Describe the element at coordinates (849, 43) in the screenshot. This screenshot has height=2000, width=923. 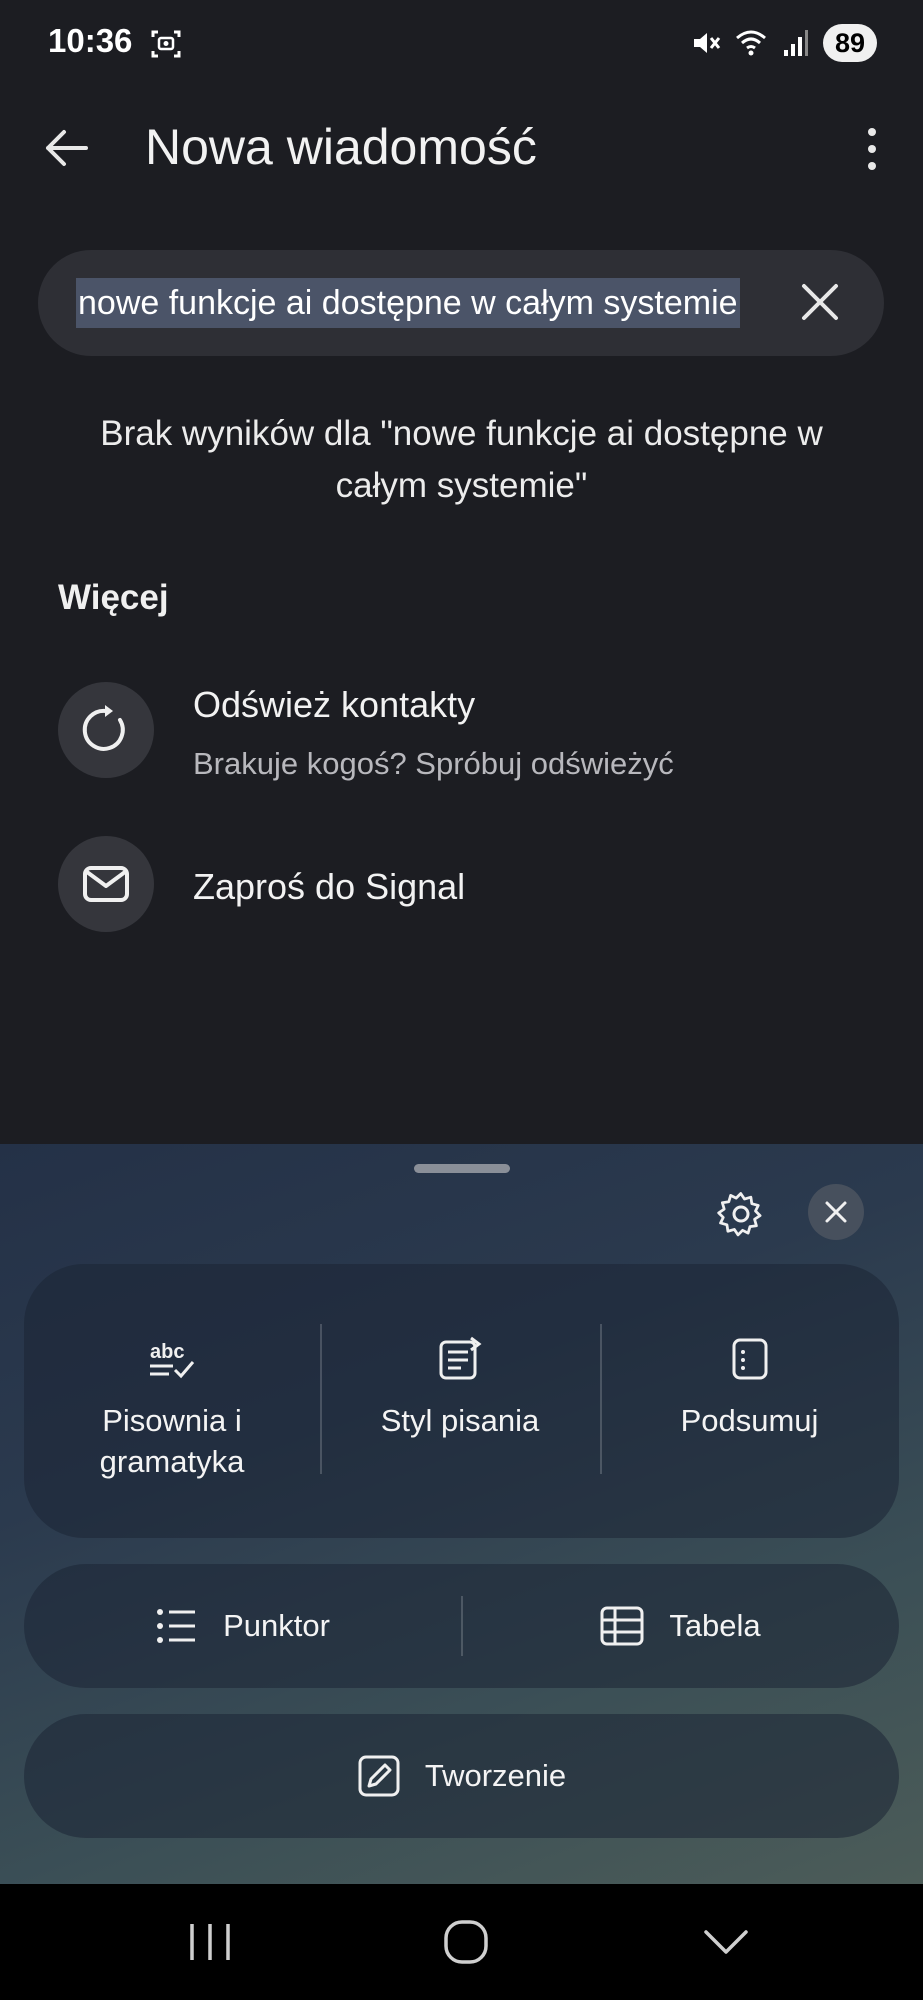
I see `battery-badge: 89` at that location.